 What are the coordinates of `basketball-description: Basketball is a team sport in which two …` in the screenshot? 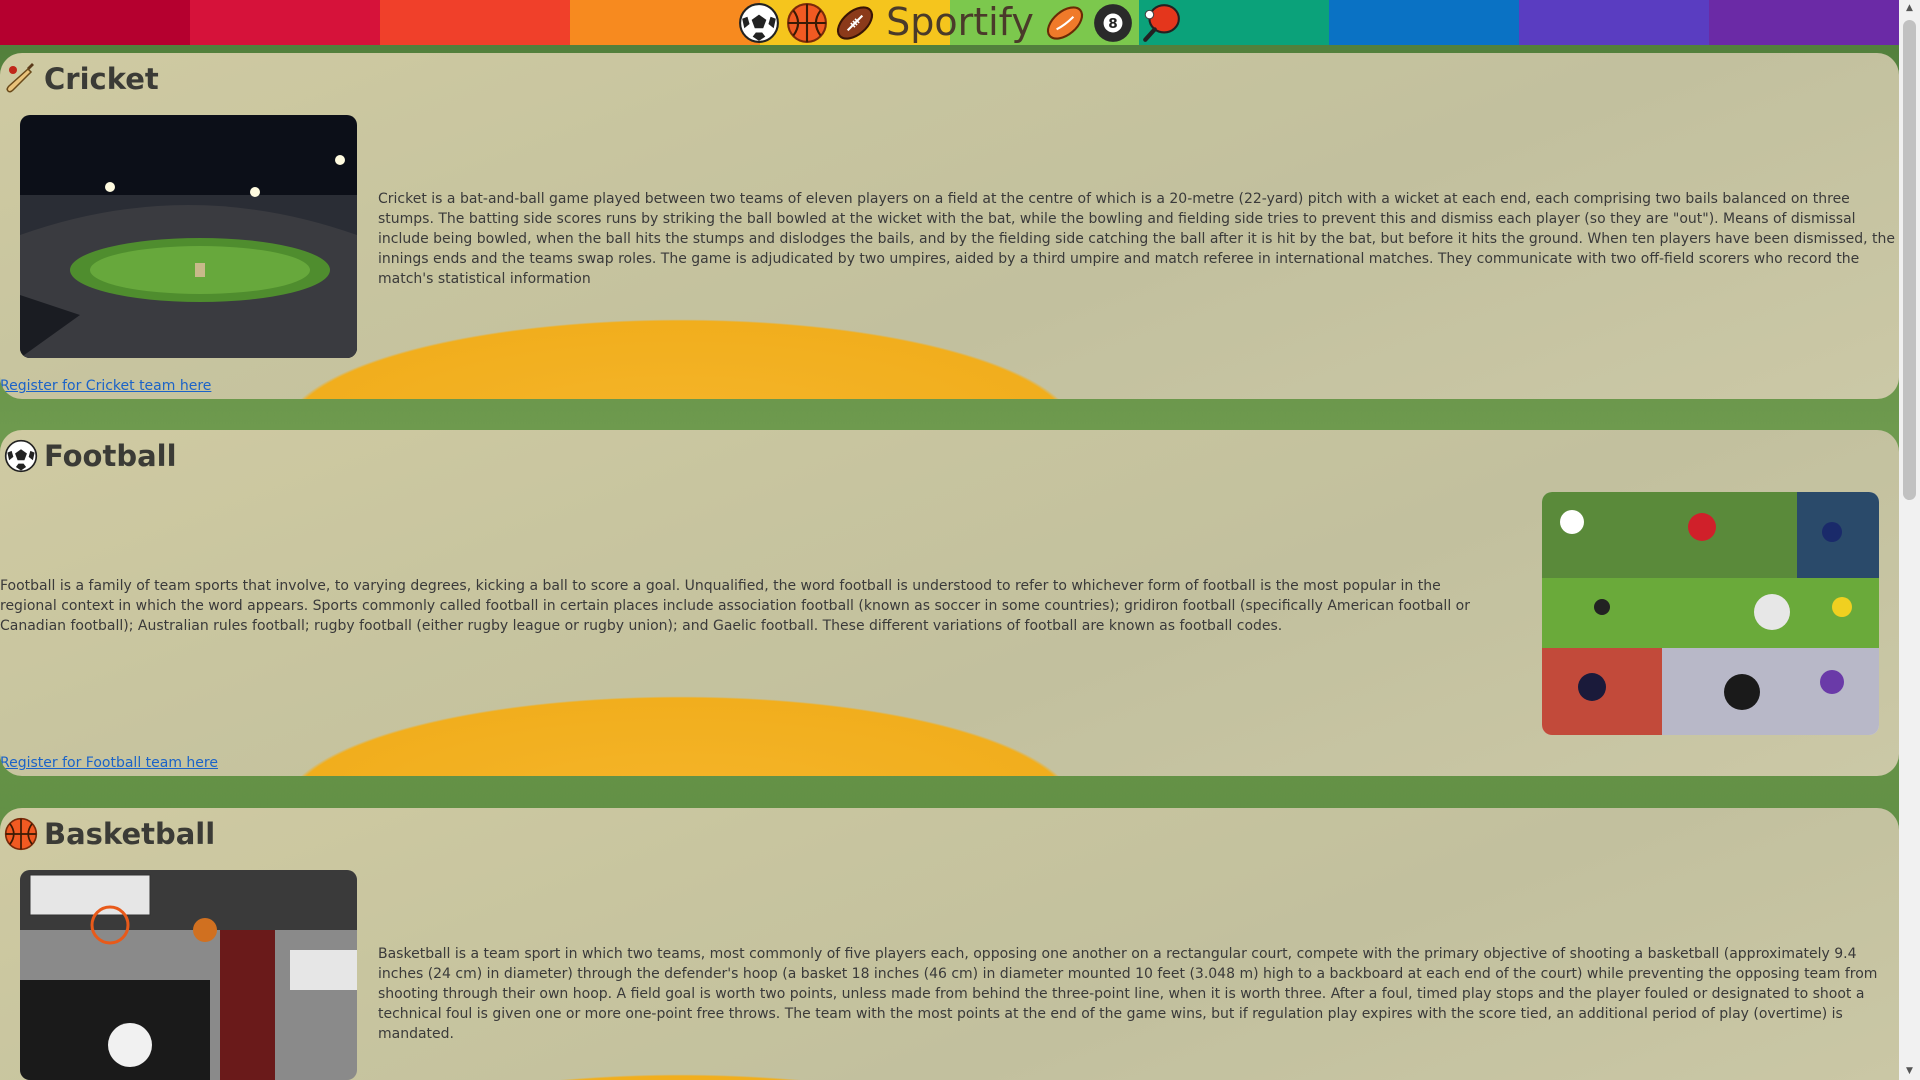 It's located at (1128, 994).